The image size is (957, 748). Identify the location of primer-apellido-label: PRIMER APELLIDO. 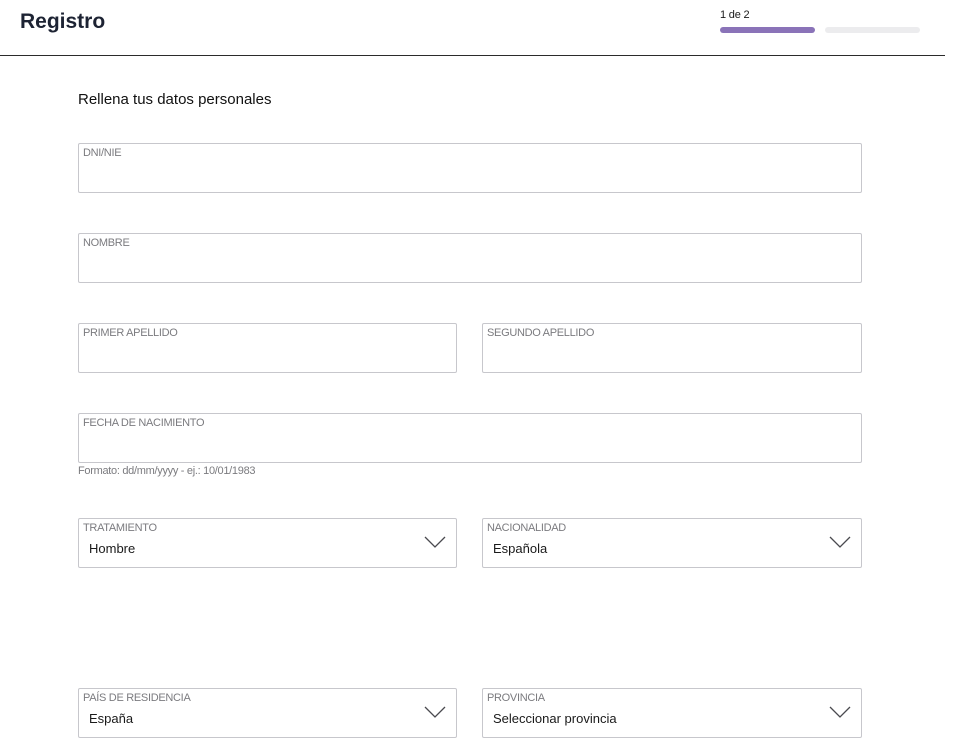
(130, 333).